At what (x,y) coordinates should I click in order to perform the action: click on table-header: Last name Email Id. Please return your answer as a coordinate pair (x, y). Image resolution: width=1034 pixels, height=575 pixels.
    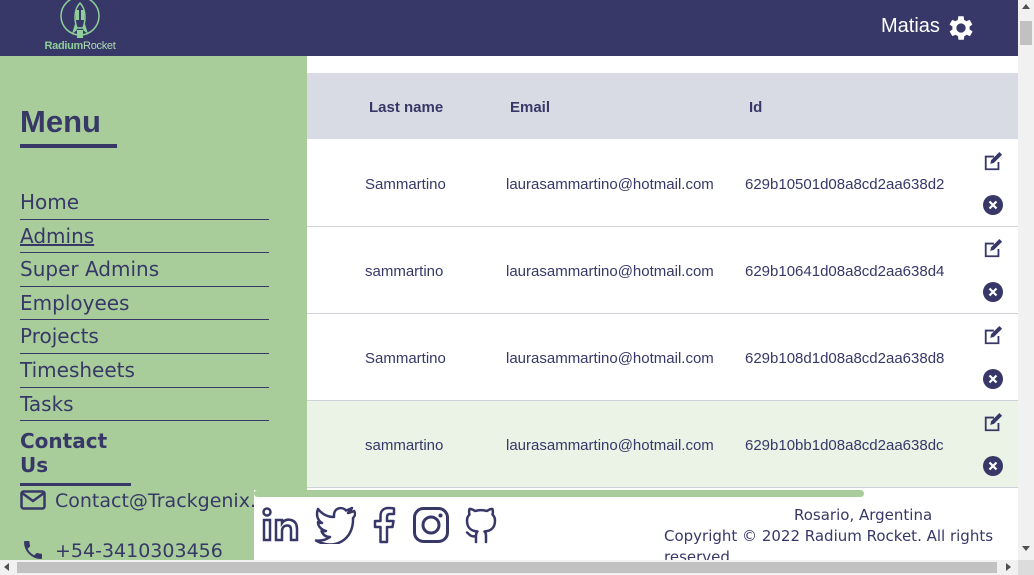
    Looking at the image, I should click on (662, 106).